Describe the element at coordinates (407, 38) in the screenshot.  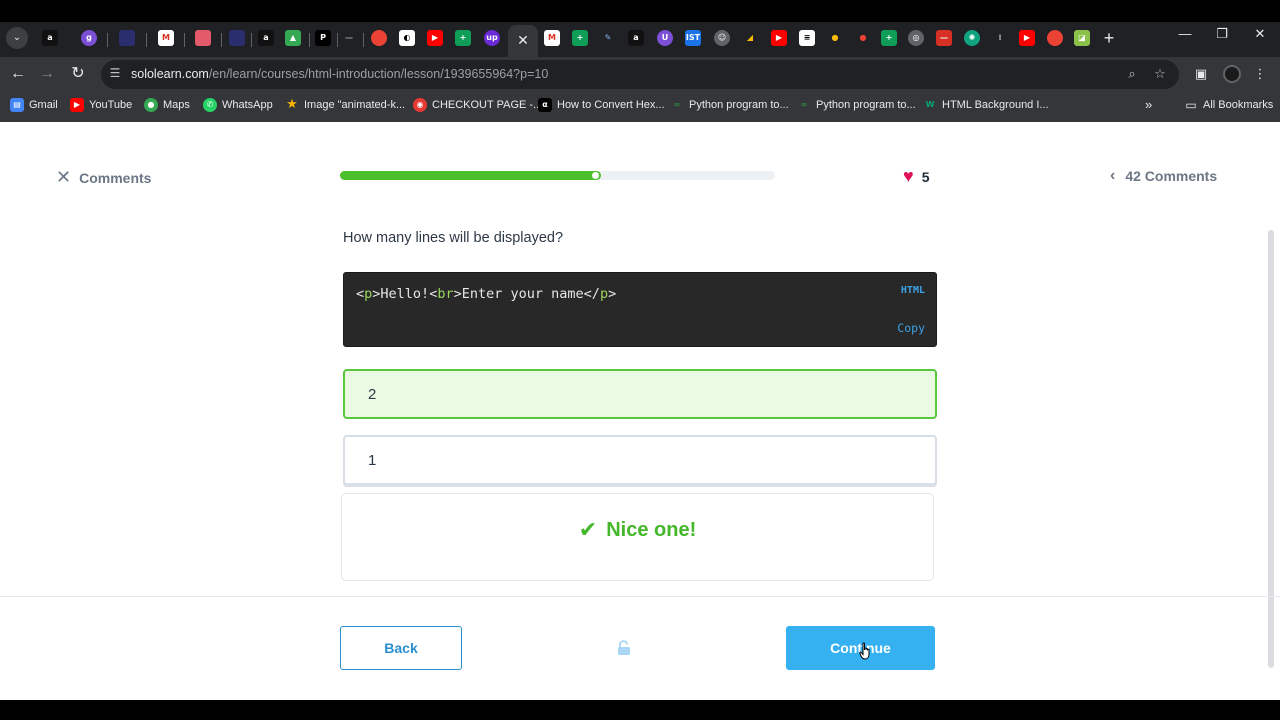
I see `tab-app-icon: ◐` at that location.